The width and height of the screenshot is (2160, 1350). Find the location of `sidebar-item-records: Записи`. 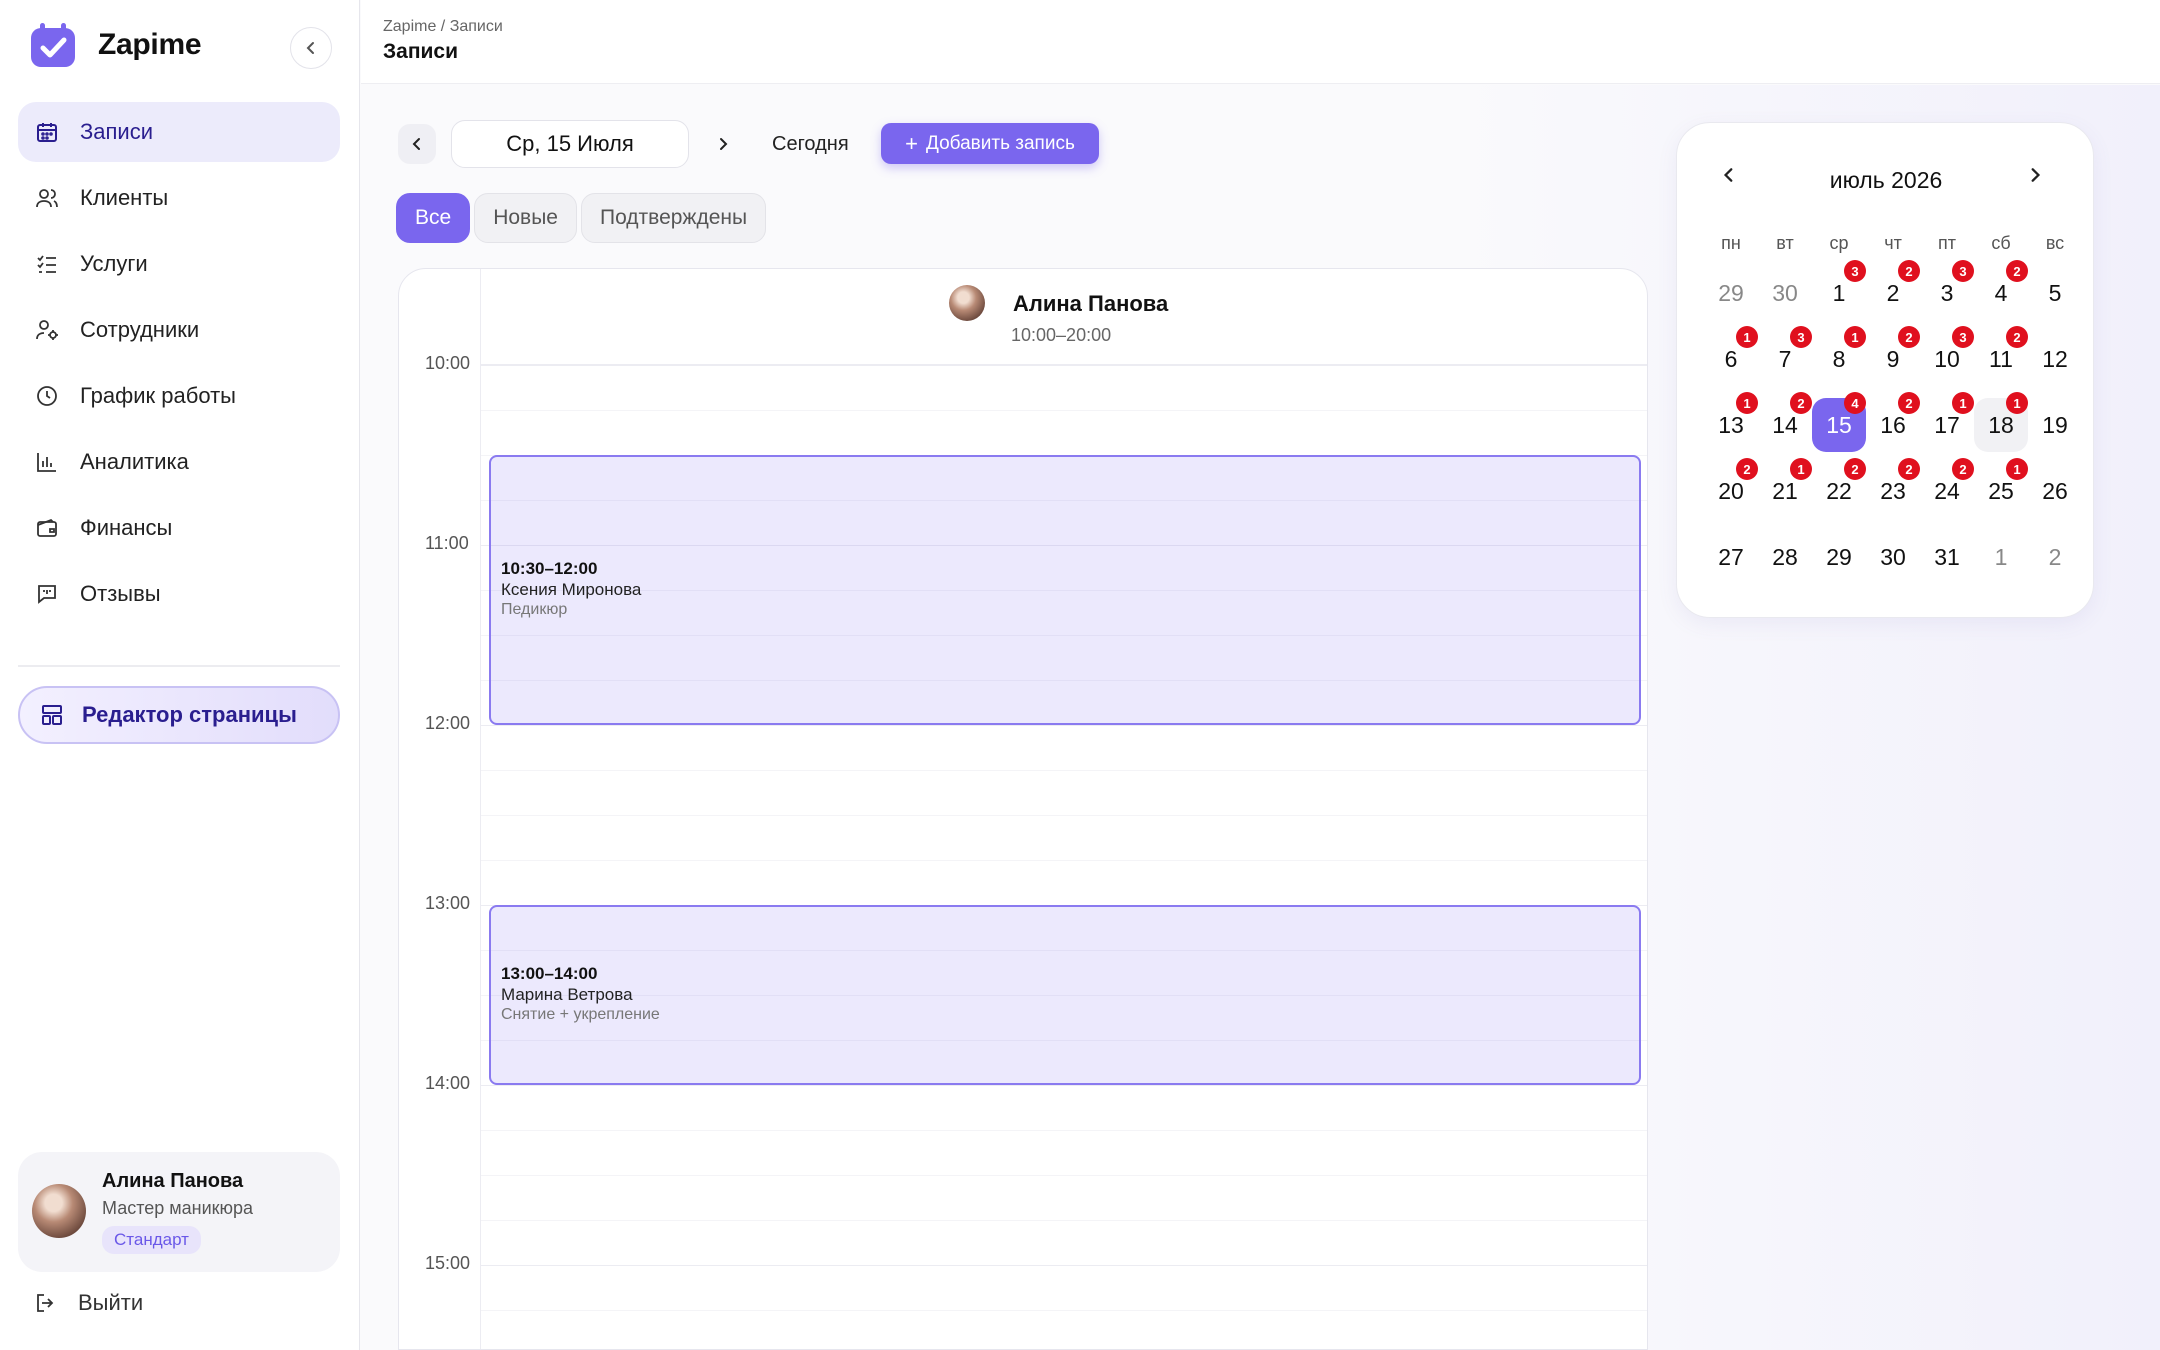

sidebar-item-records: Записи is located at coordinates (179, 132).